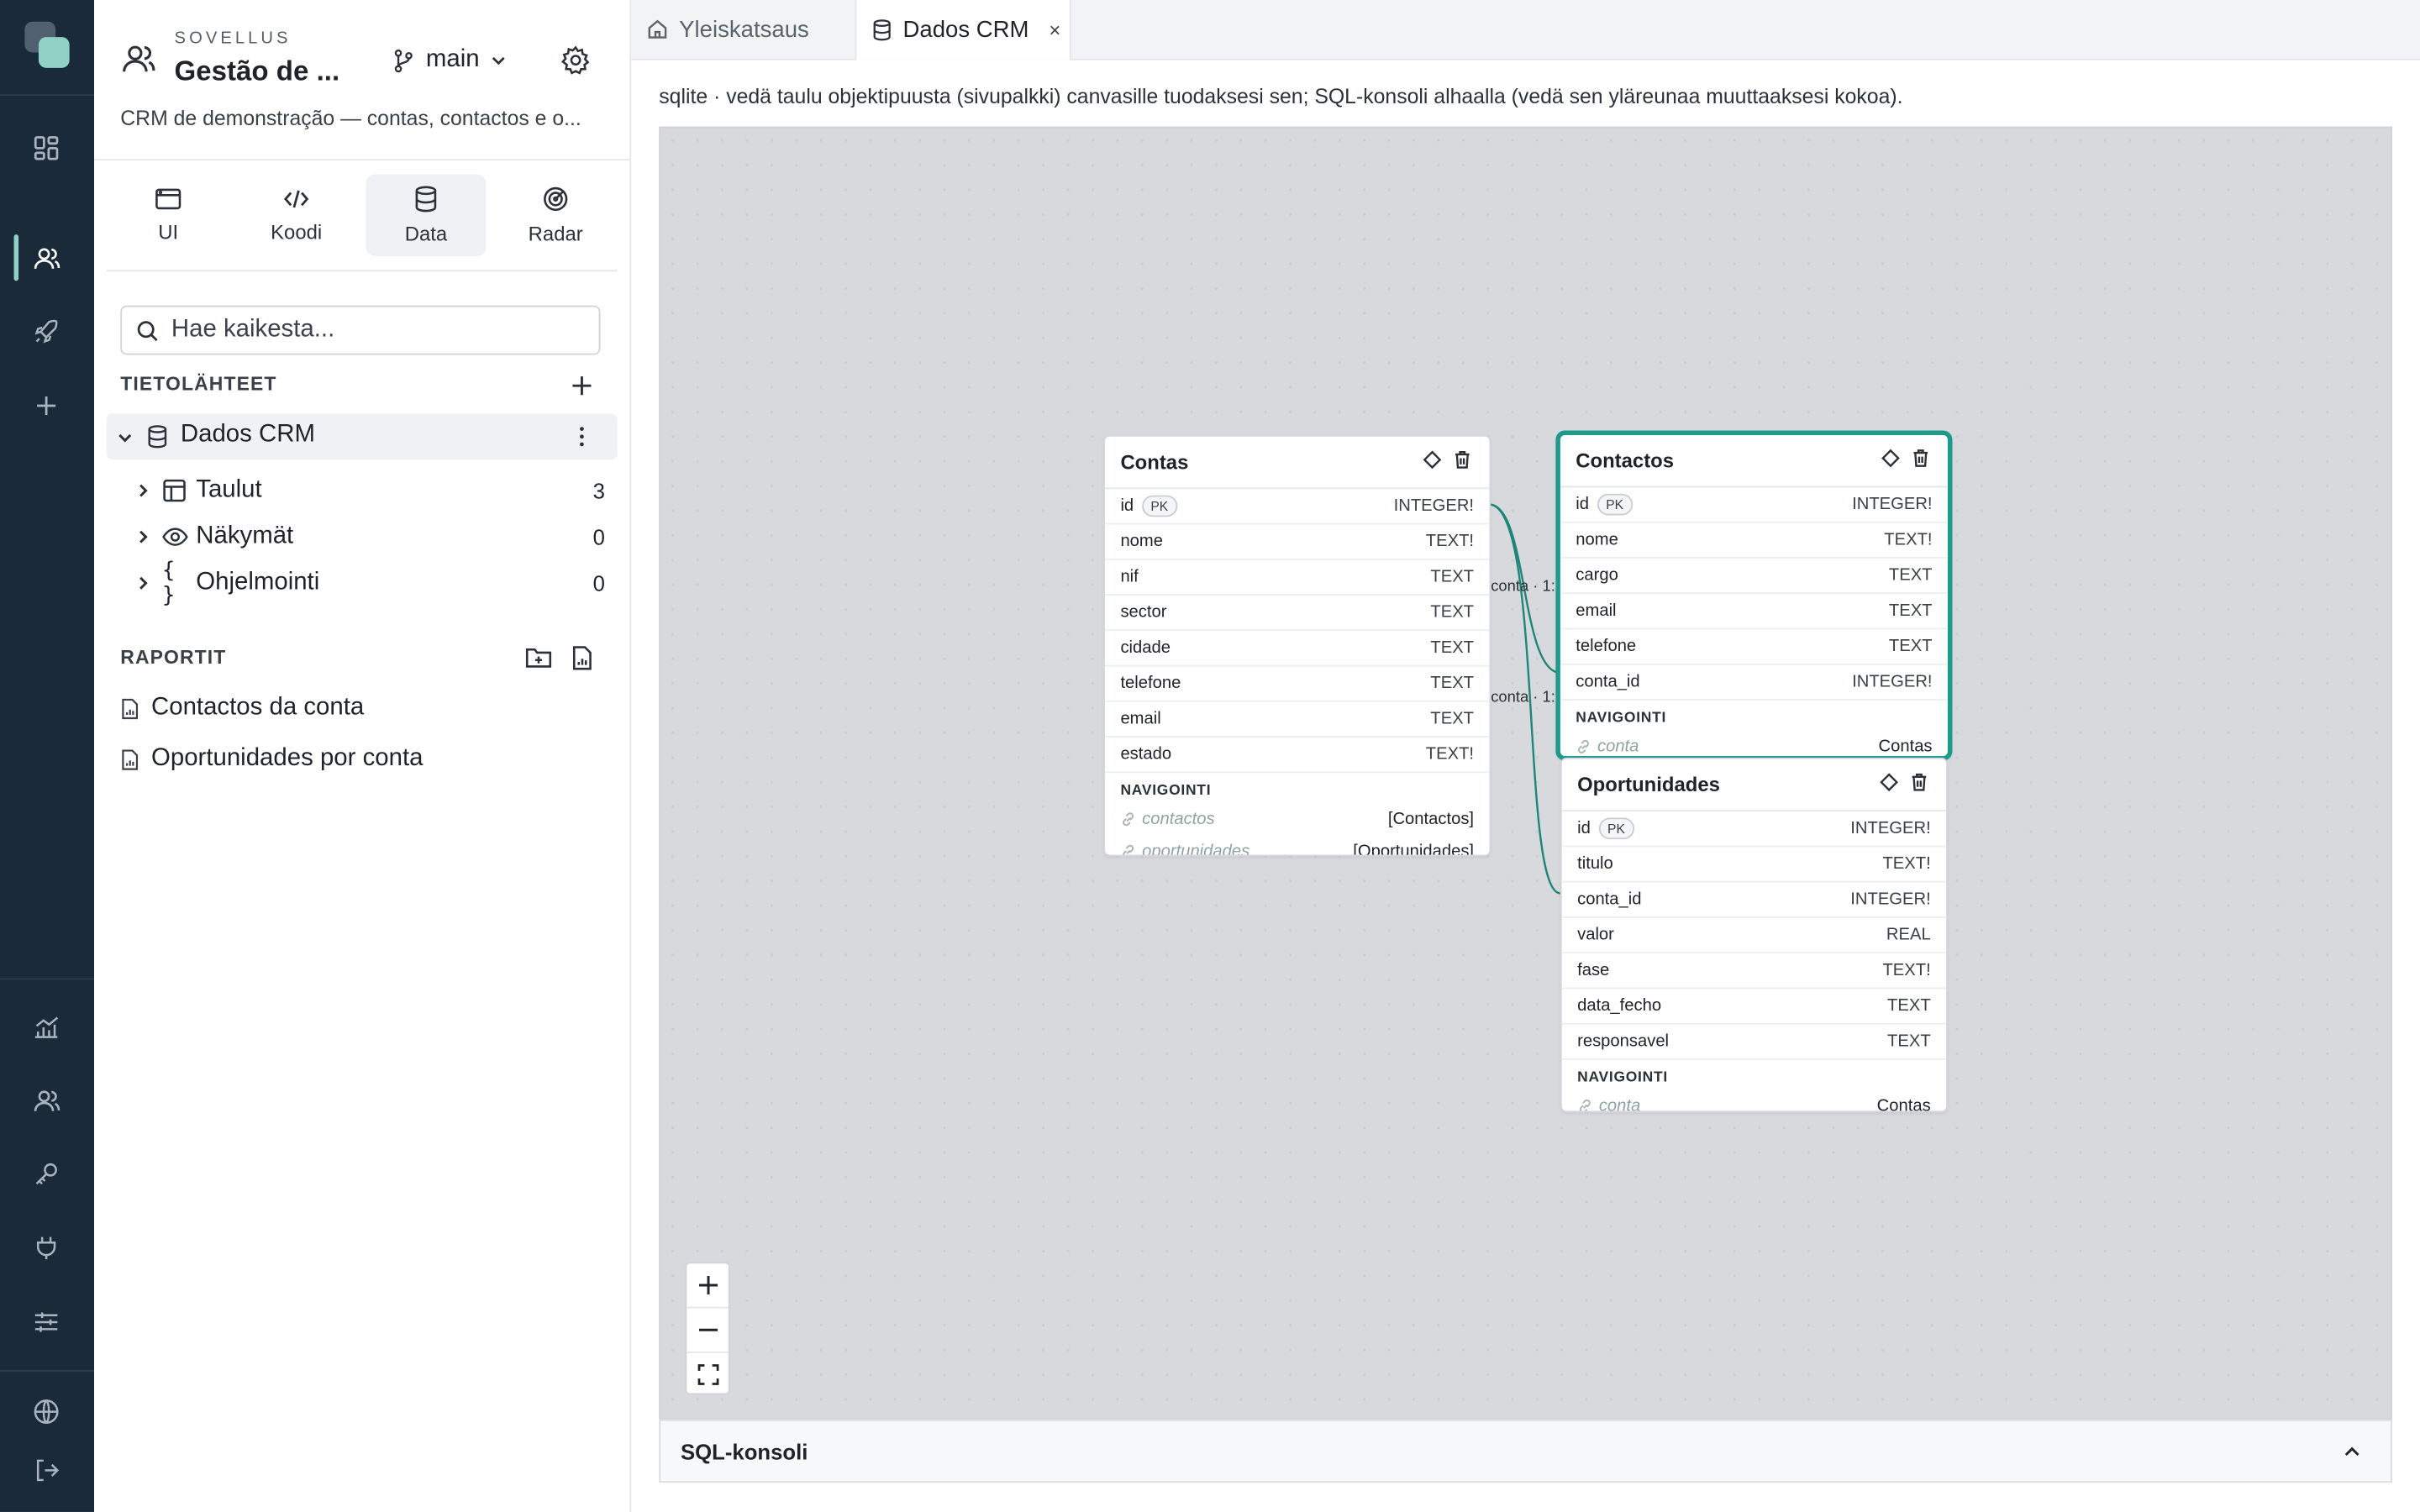 This screenshot has width=2420, height=1512. Describe the element at coordinates (1196, 849) in the screenshot. I see `navigation-name: oportunidades` at that location.